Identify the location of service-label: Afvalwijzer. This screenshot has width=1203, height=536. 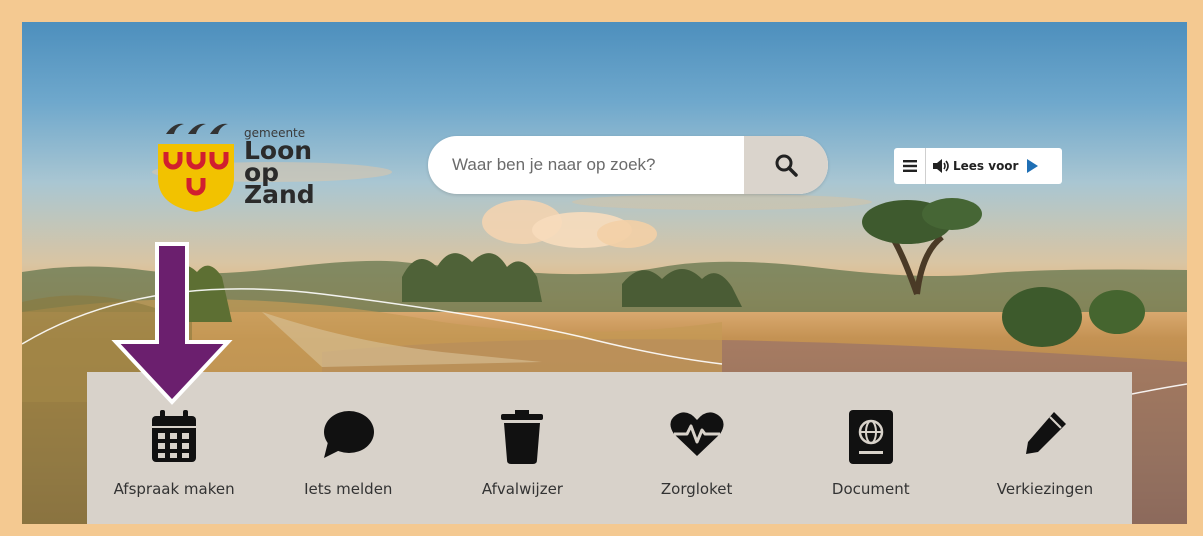
(522, 489).